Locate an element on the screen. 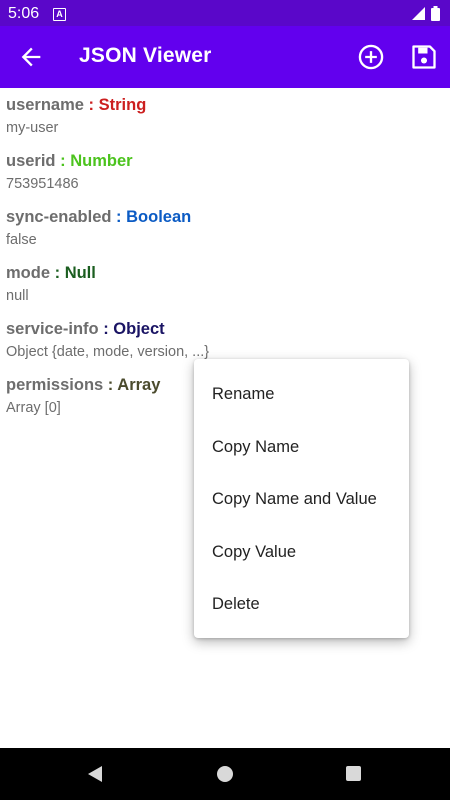 The image size is (450, 800). nav-back-icon is located at coordinates (95, 774).